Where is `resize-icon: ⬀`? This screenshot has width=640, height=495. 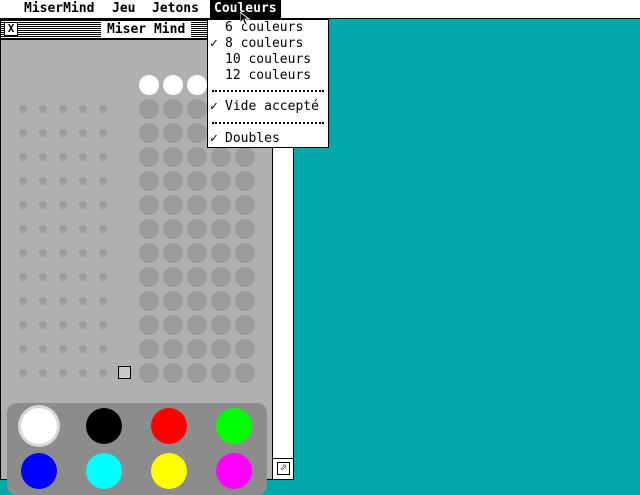
resize-icon: ⬀ is located at coordinates (283, 468).